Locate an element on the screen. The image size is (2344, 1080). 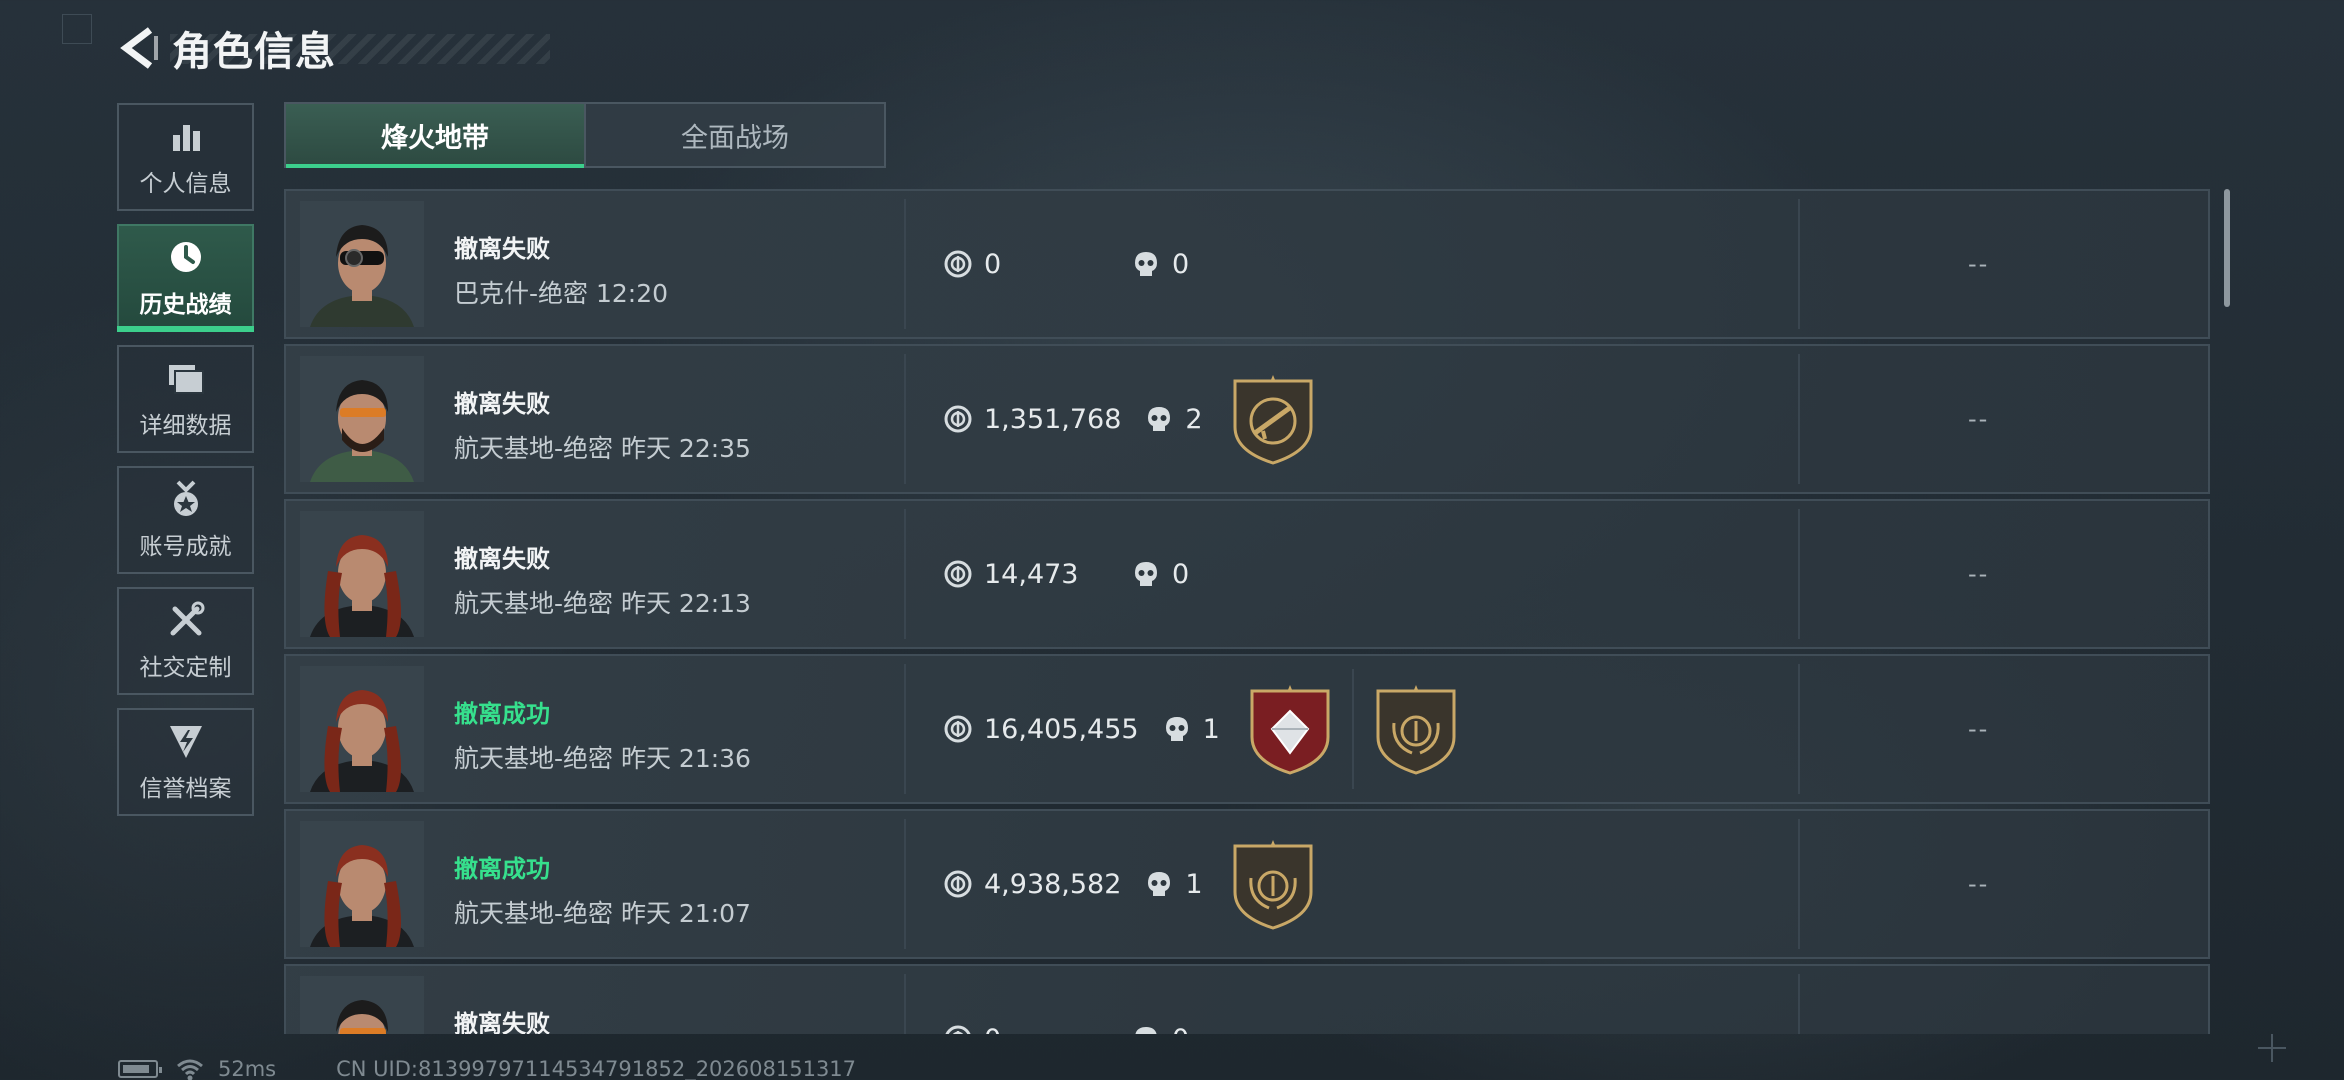
coins-stat: 0 is located at coordinates (971, 1028).